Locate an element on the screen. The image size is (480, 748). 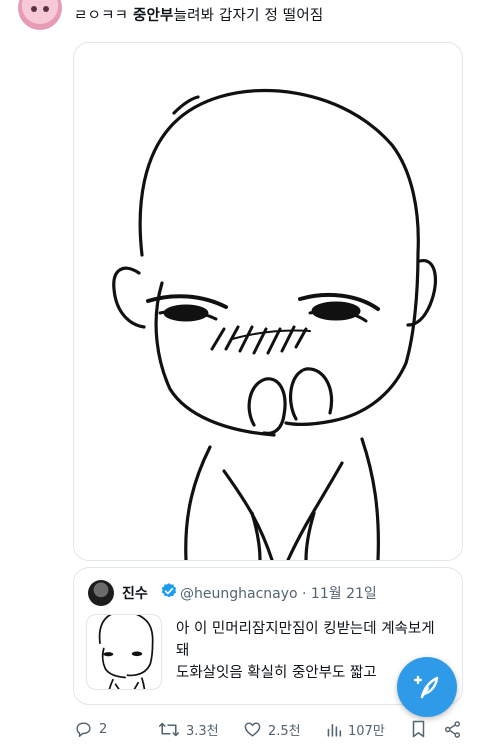
post-text-bold: 중안부 is located at coordinates (153, 16).